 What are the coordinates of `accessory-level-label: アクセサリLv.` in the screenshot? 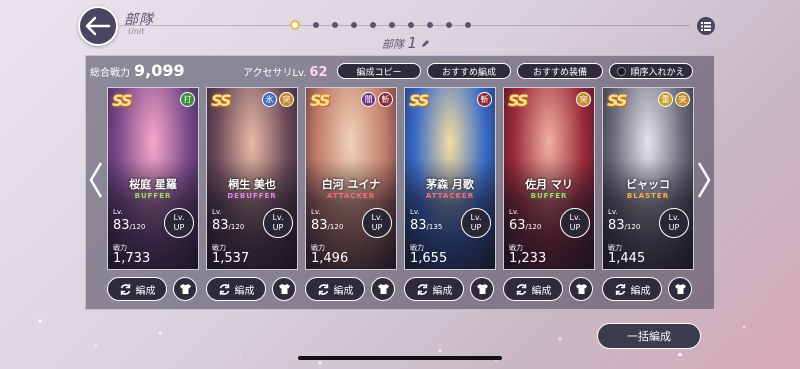 It's located at (275, 73).